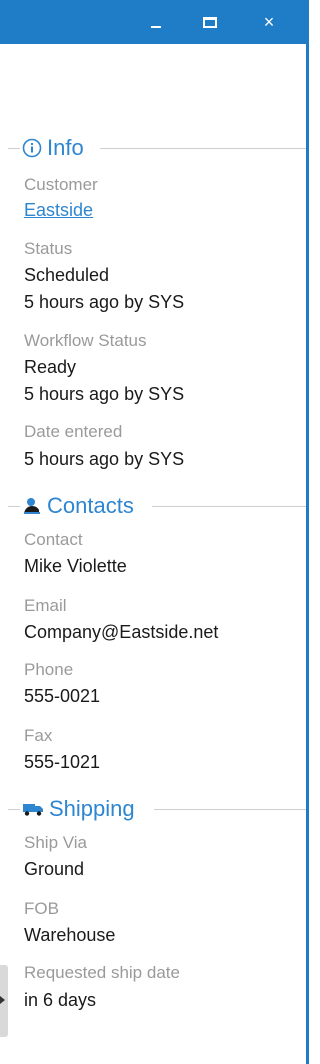 The height and width of the screenshot is (1064, 320). I want to click on workflow-status-value: Ready, so click(50, 367).